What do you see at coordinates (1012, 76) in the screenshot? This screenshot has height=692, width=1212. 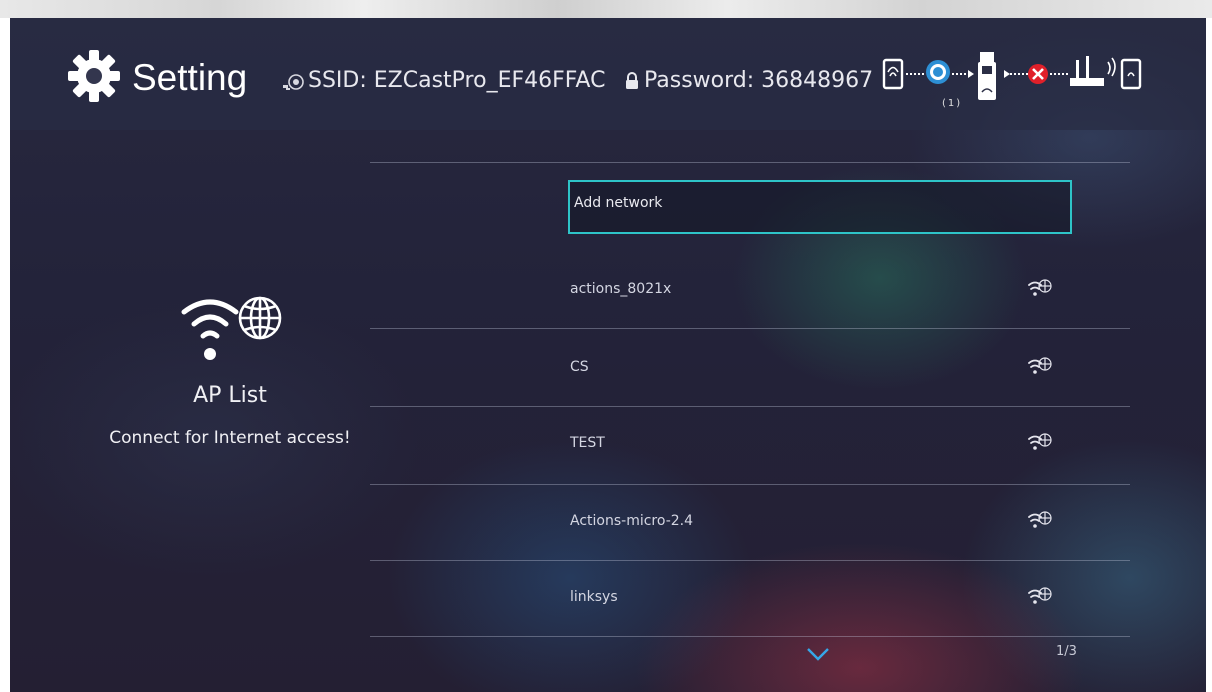 I see `connection-status-diagram` at bounding box center [1012, 76].